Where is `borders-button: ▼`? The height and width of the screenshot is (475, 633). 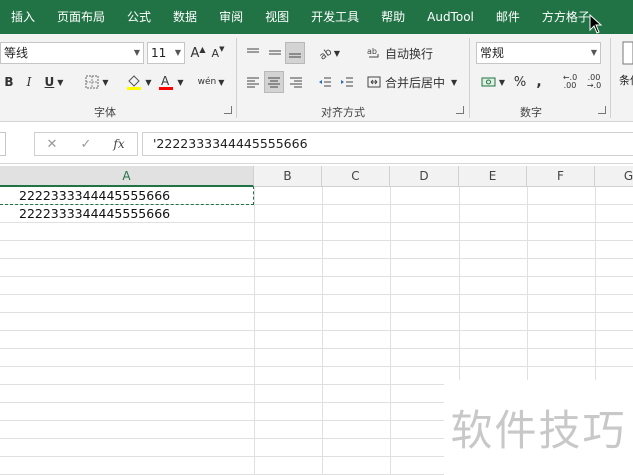 borders-button: ▼ is located at coordinates (97, 82).